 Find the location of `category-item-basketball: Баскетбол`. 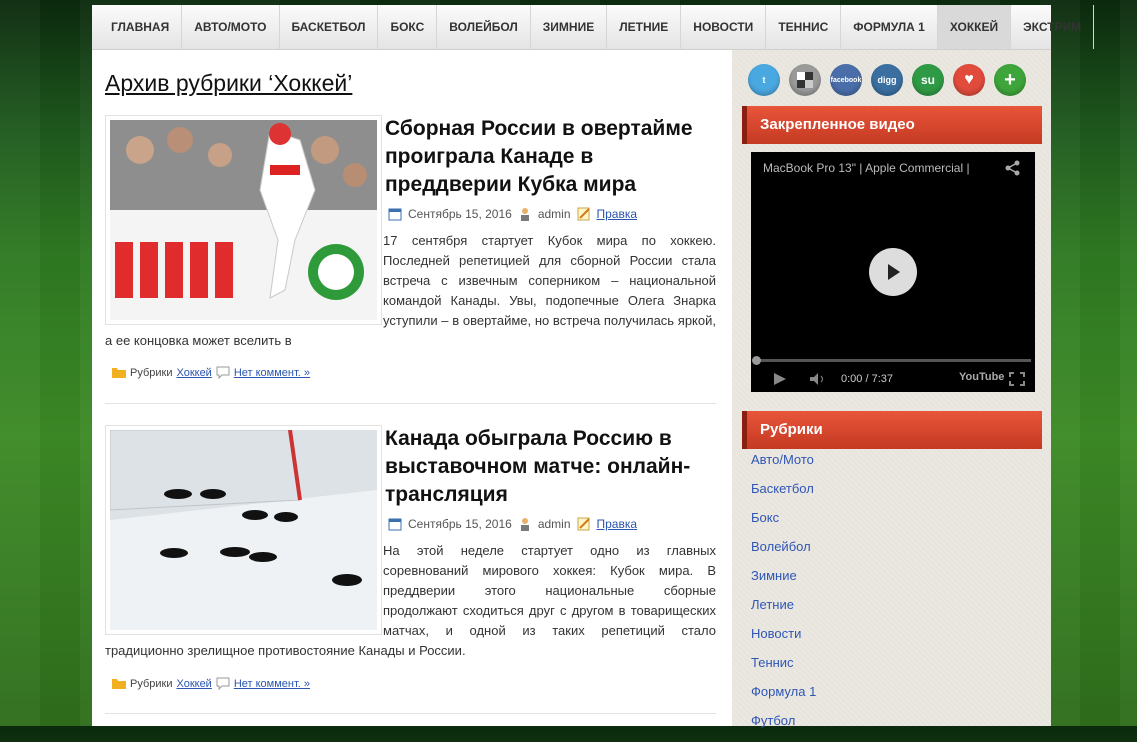

category-item-basketball: Баскетбол is located at coordinates (783, 495).